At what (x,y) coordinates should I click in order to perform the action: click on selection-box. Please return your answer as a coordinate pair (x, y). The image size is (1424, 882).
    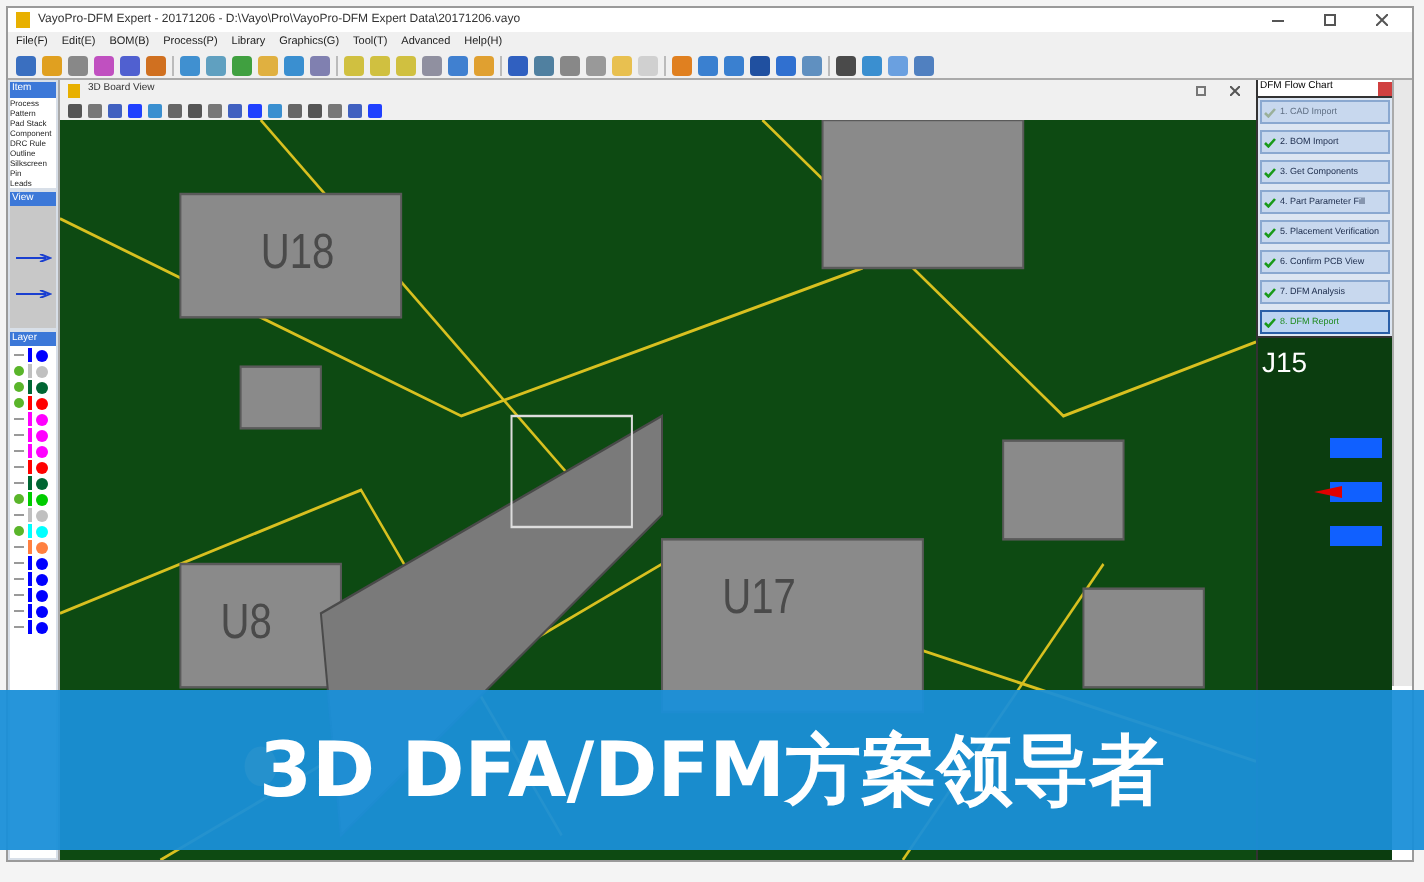
    Looking at the image, I should click on (571, 471).